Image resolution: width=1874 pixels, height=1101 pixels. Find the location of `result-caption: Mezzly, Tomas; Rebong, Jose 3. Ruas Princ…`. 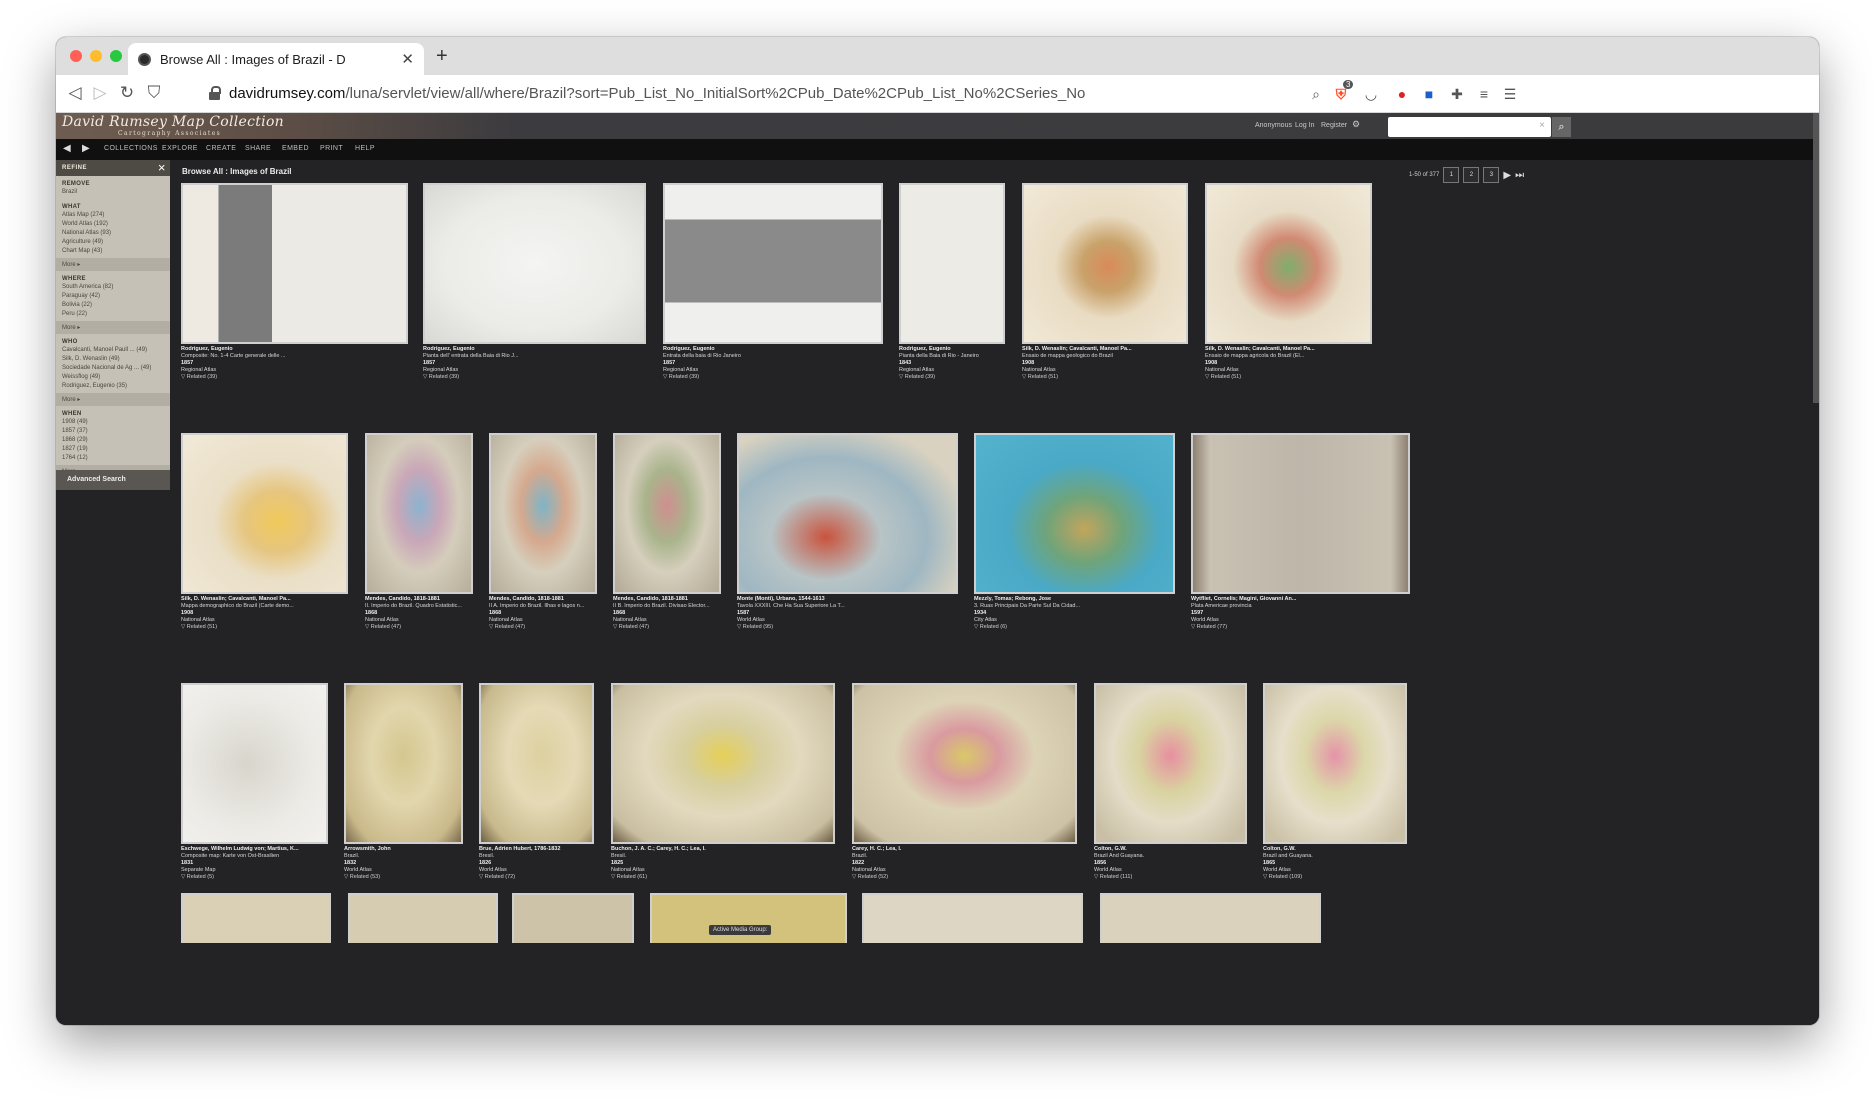

result-caption: Mezzly, Tomas; Rebong, Jose 3. Ruas Princ… is located at coordinates (1027, 613).